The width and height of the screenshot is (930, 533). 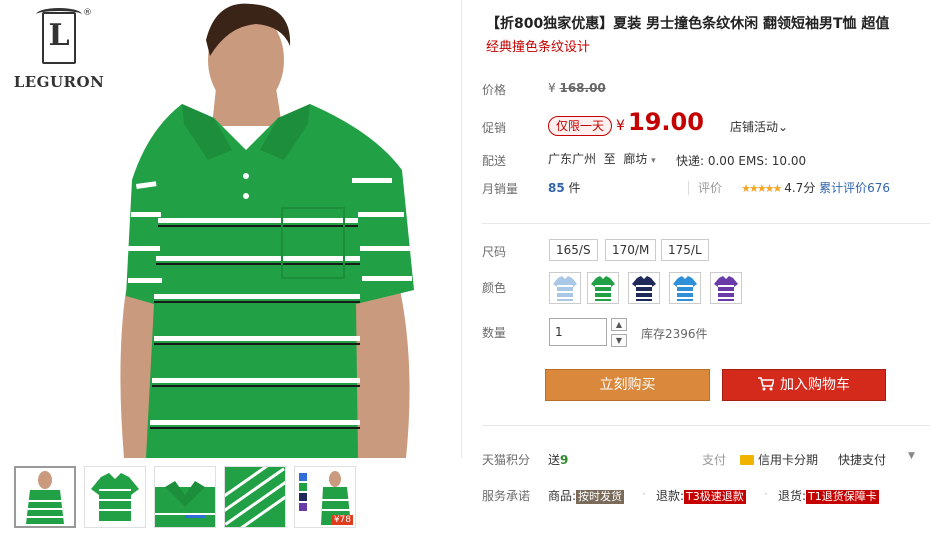 What do you see at coordinates (59, 82) in the screenshot?
I see `brand-name: LEGURON` at bounding box center [59, 82].